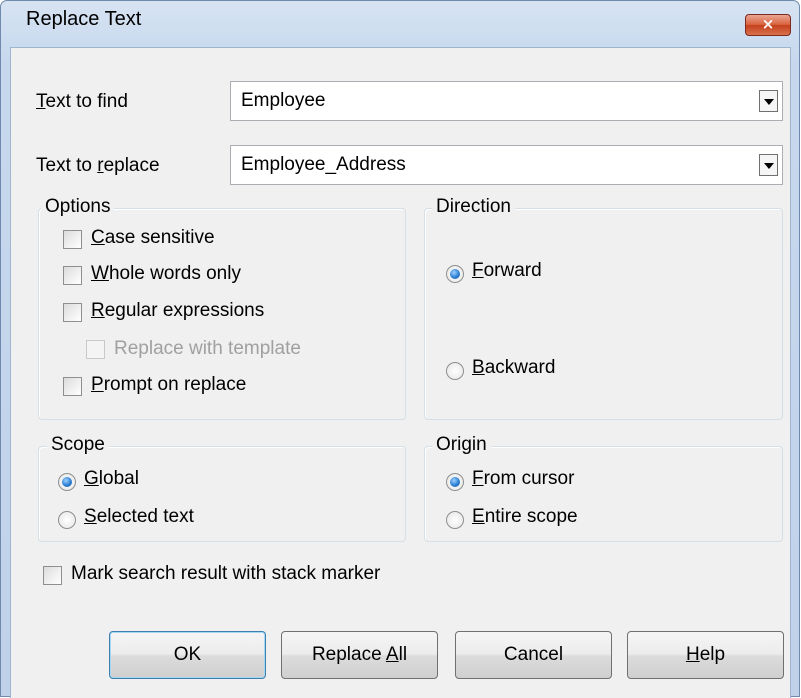  What do you see at coordinates (523, 479) in the screenshot?
I see `from-cursor-label: From cursor` at bounding box center [523, 479].